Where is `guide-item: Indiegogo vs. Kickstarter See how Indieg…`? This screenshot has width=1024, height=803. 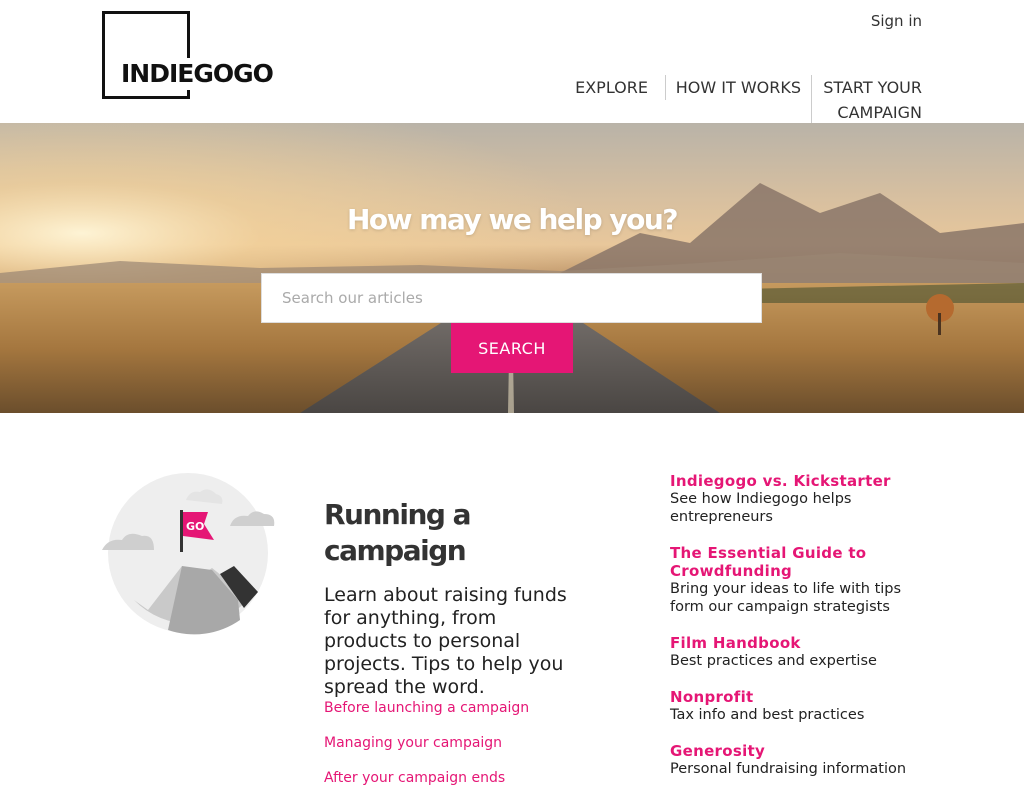 guide-item: Indiegogo vs. Kickstarter See how Indieg… is located at coordinates (800, 499).